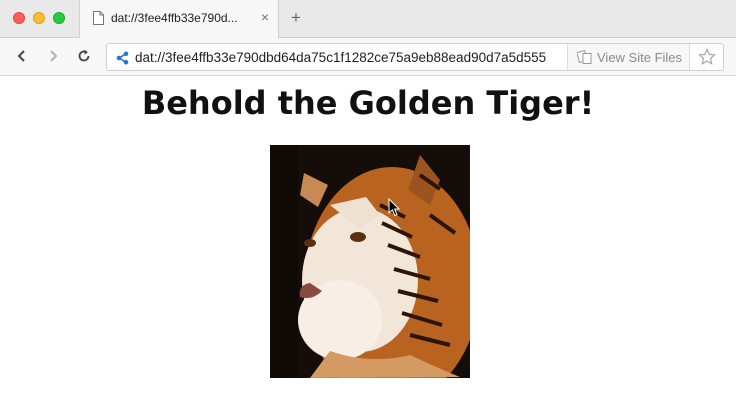 The image size is (736, 400). Describe the element at coordinates (368, 19) in the screenshot. I see `window-titlebar: dat://3fee4ffb33e790d... × +` at that location.